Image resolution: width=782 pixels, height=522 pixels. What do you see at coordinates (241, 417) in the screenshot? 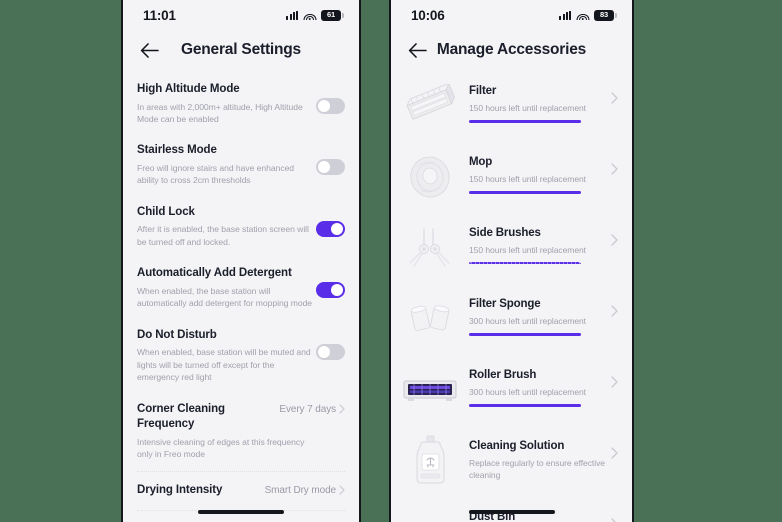
I see `setting-header: Corner Cleaning Frequency Every 7 days` at bounding box center [241, 417].